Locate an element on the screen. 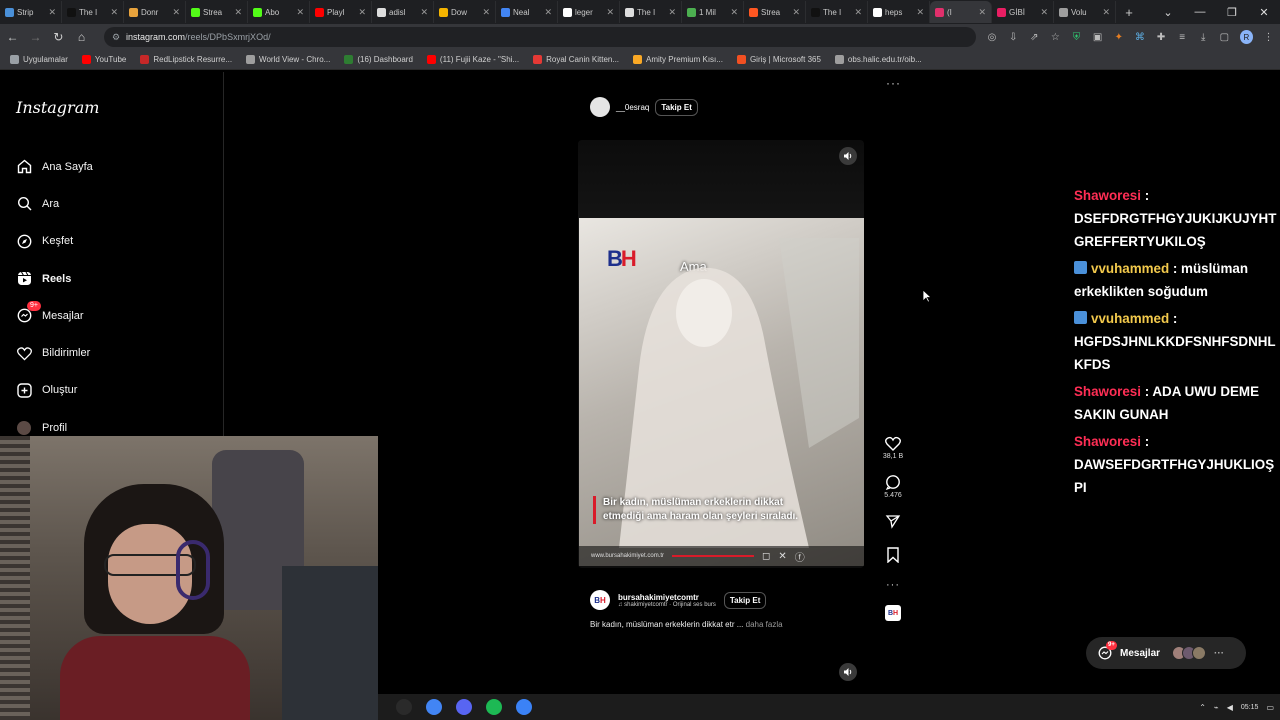 This screenshot has width=1280, height=720. sidebar-item-plus: Oluştur is located at coordinates (54, 390).